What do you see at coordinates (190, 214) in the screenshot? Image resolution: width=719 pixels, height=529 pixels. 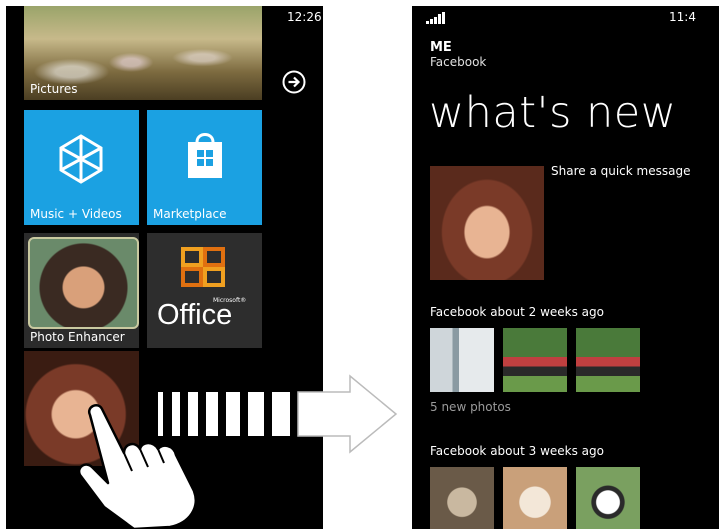 I see `tile-marketplace-label: Marketplace` at bounding box center [190, 214].